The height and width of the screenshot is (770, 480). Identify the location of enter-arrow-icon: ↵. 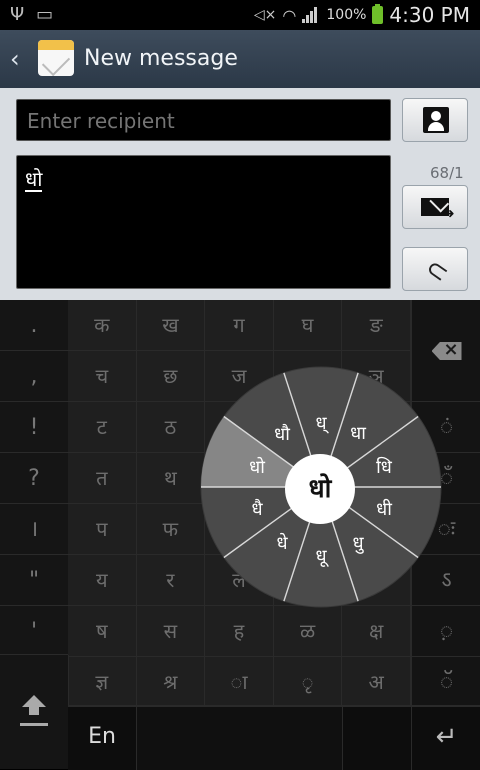
(446, 737).